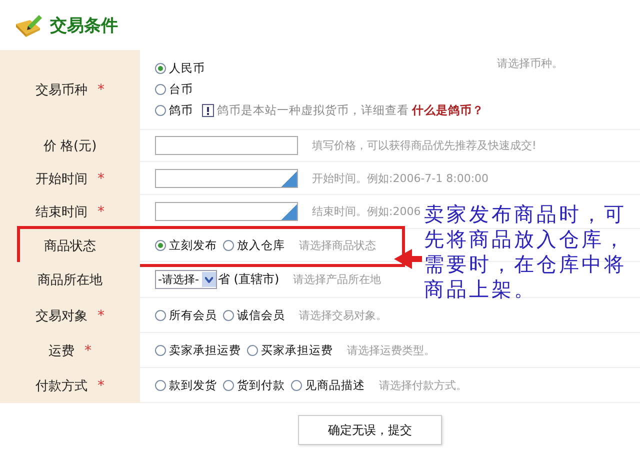 The width and height of the screenshot is (640, 461). What do you see at coordinates (62, 386) in the screenshot?
I see `field-label: 付款方式` at bounding box center [62, 386].